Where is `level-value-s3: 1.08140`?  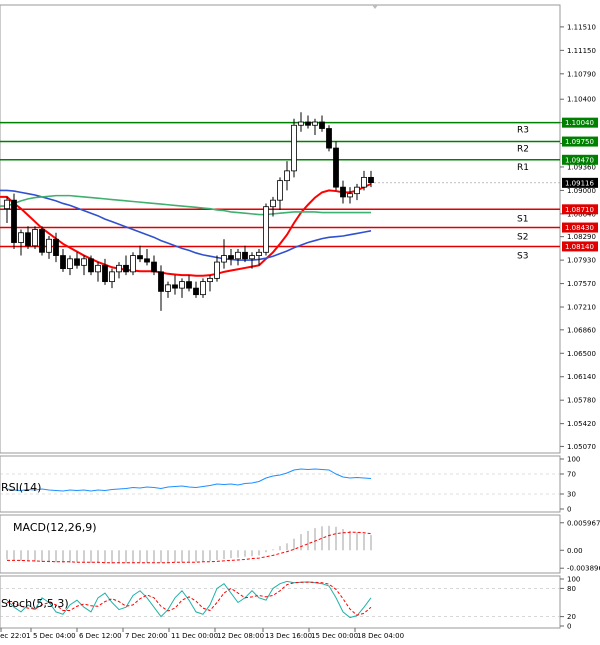 level-value-s3: 1.08140 is located at coordinates (579, 247).